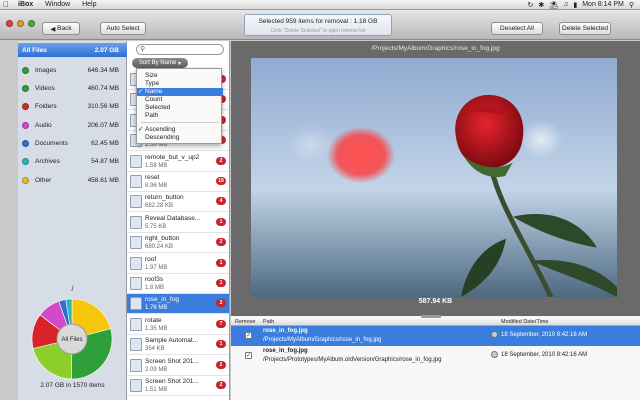 This screenshot has height=400, width=640. Describe the element at coordinates (72, 70) in the screenshot. I see `category-images: Images 646.34 MB` at that location.